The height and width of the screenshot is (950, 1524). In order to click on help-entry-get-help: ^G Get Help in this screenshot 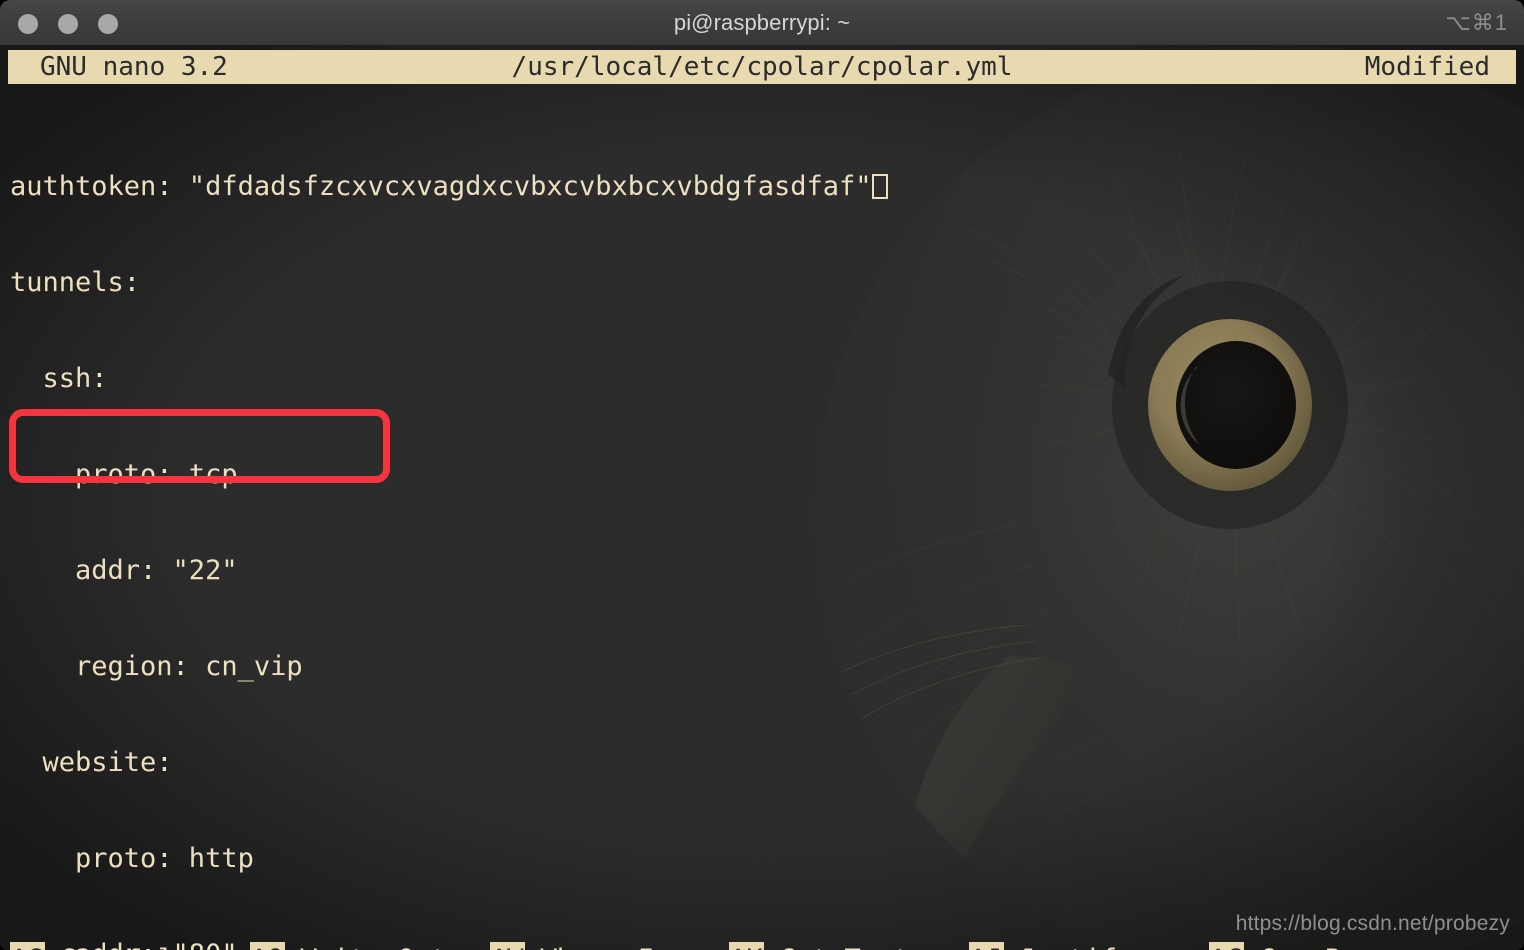, I will do `click(100, 946)`.